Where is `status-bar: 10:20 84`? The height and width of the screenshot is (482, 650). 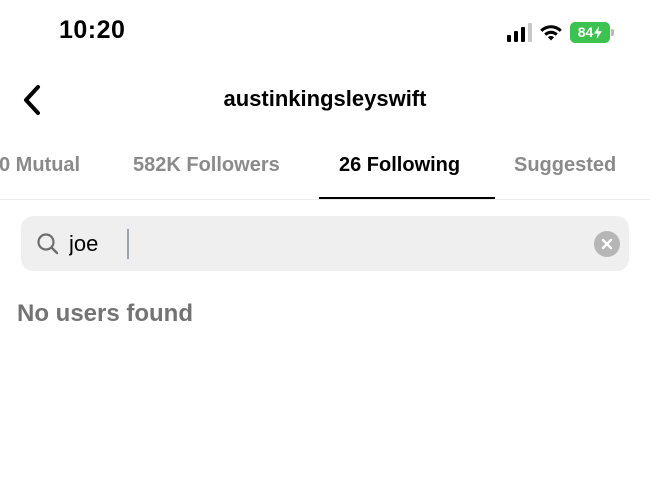 status-bar: 10:20 84 is located at coordinates (325, 31).